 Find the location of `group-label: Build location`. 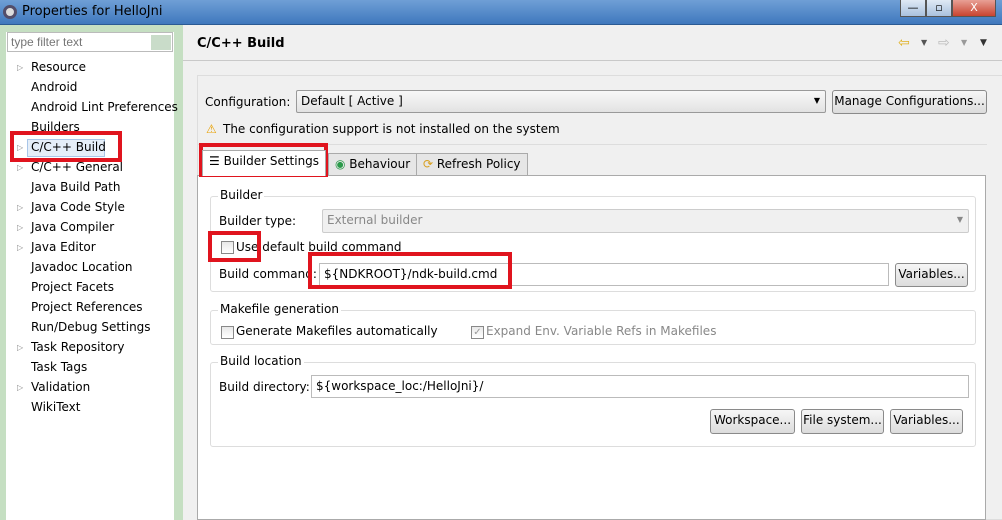

group-label: Build location is located at coordinates (261, 361).